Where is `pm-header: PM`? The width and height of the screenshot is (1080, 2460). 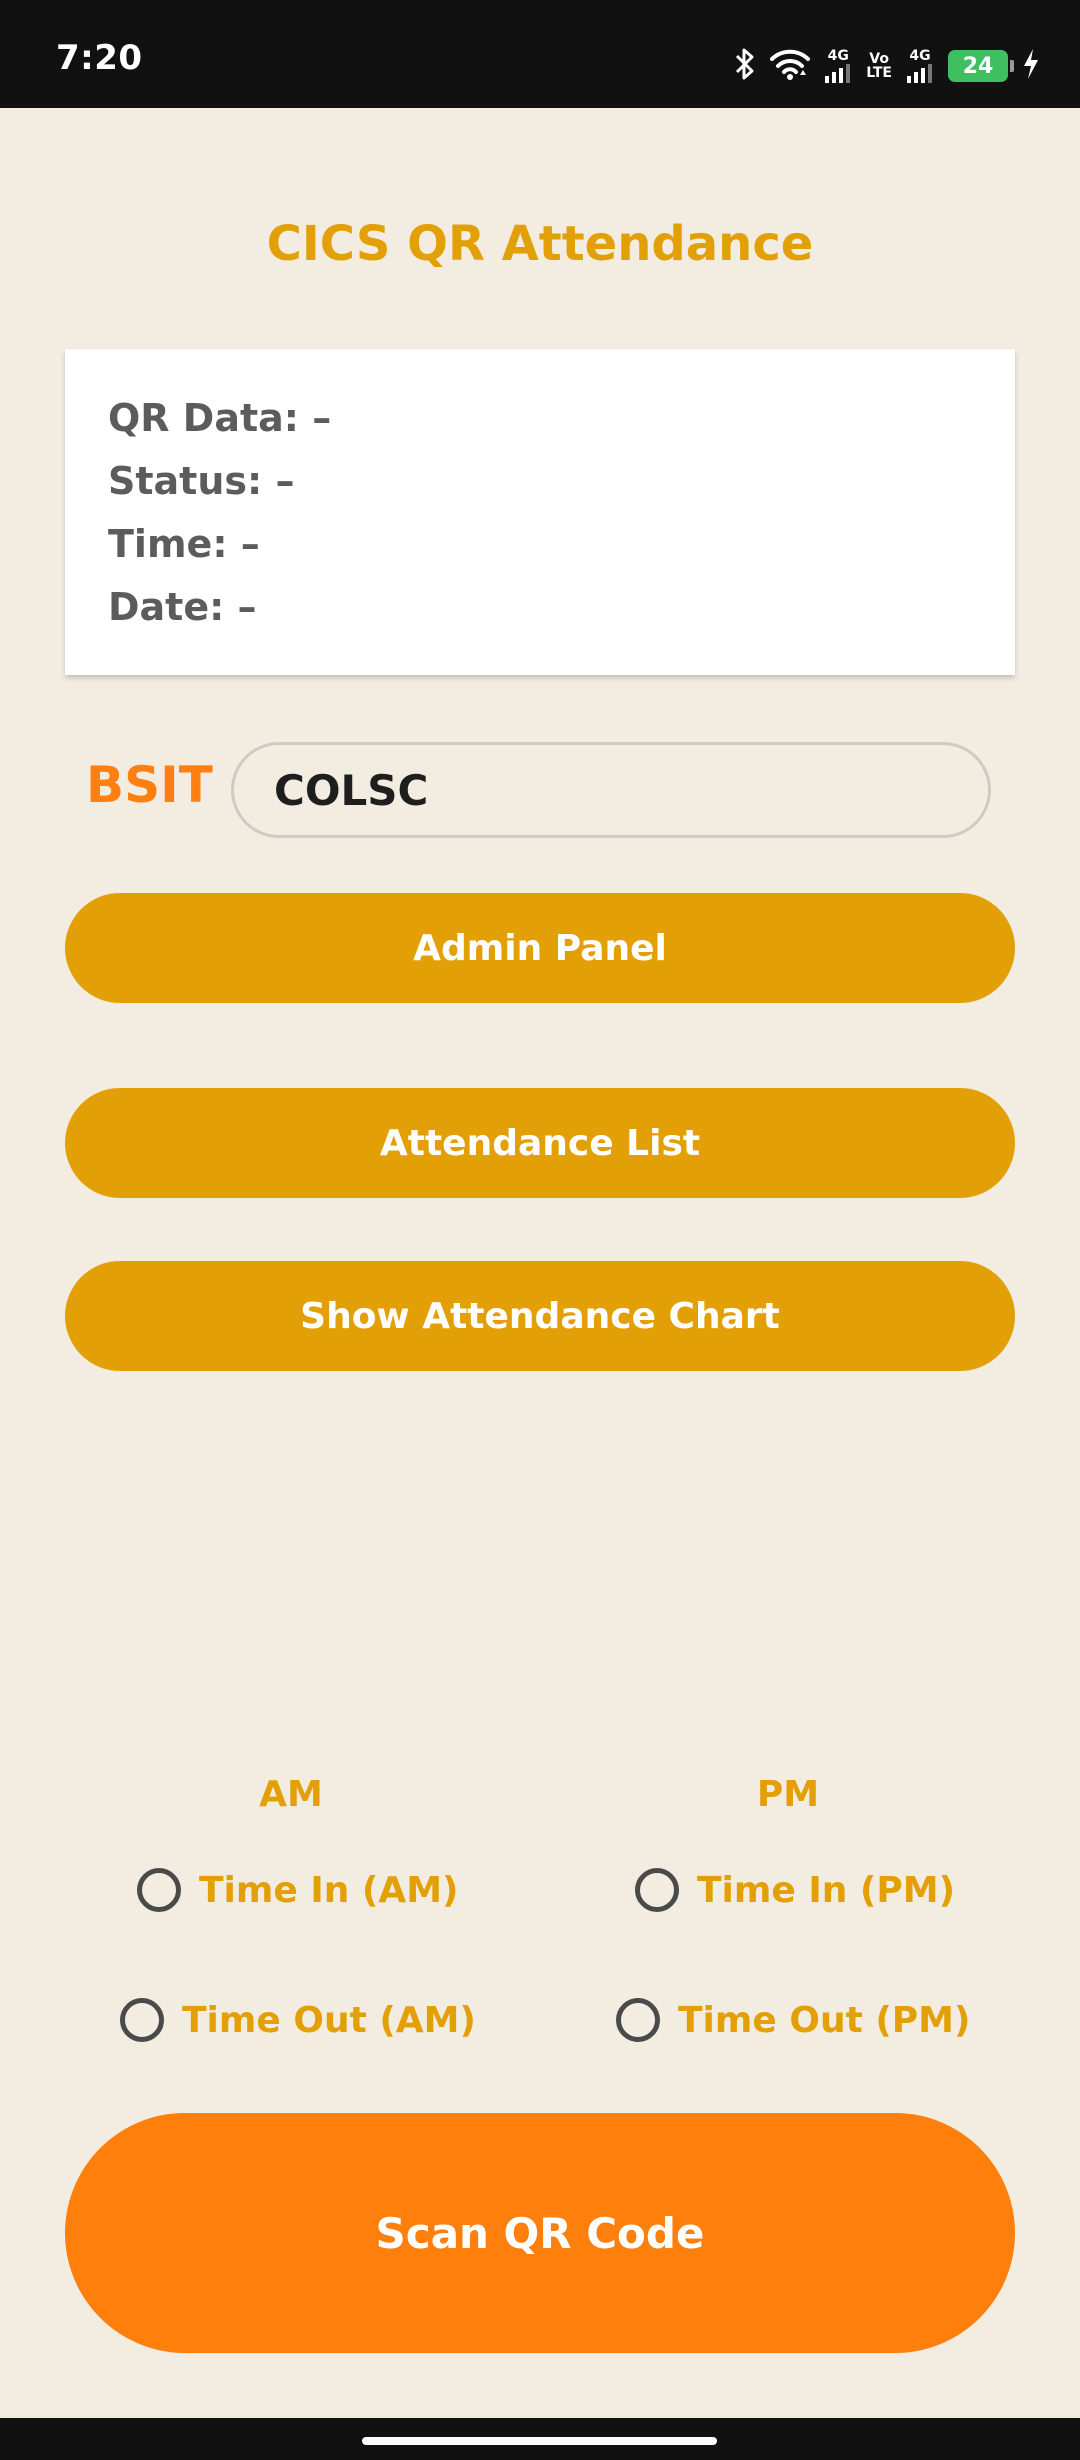 pm-header: PM is located at coordinates (788, 1794).